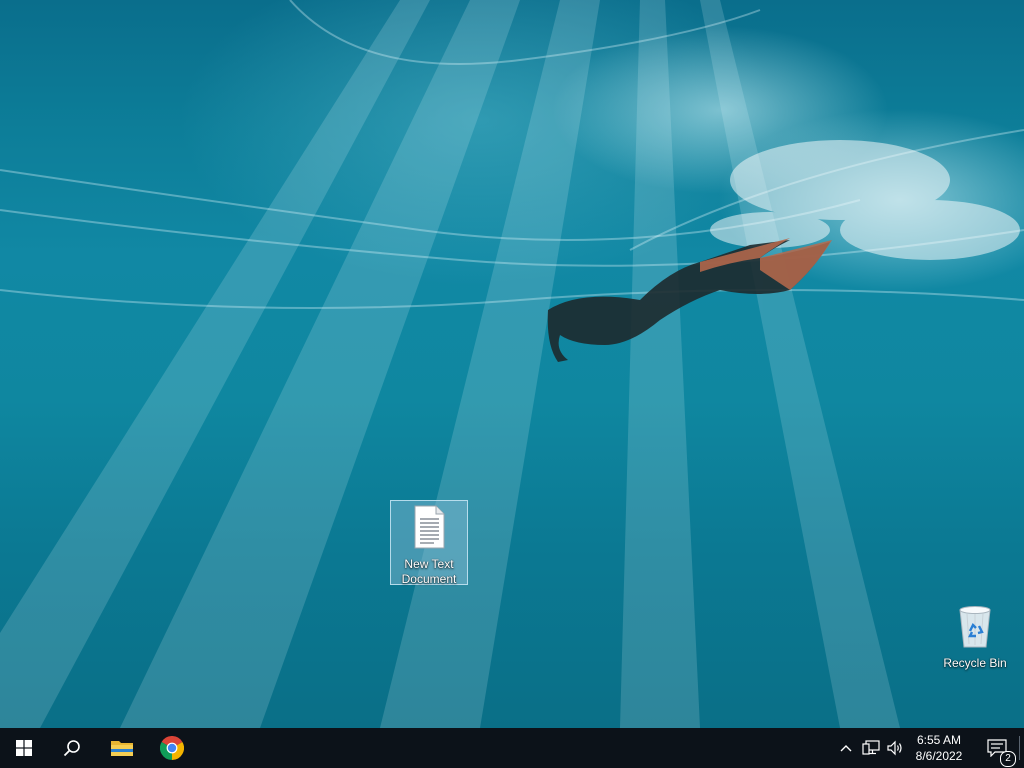 This screenshot has height=768, width=1024. I want to click on search-button, so click(72, 748).